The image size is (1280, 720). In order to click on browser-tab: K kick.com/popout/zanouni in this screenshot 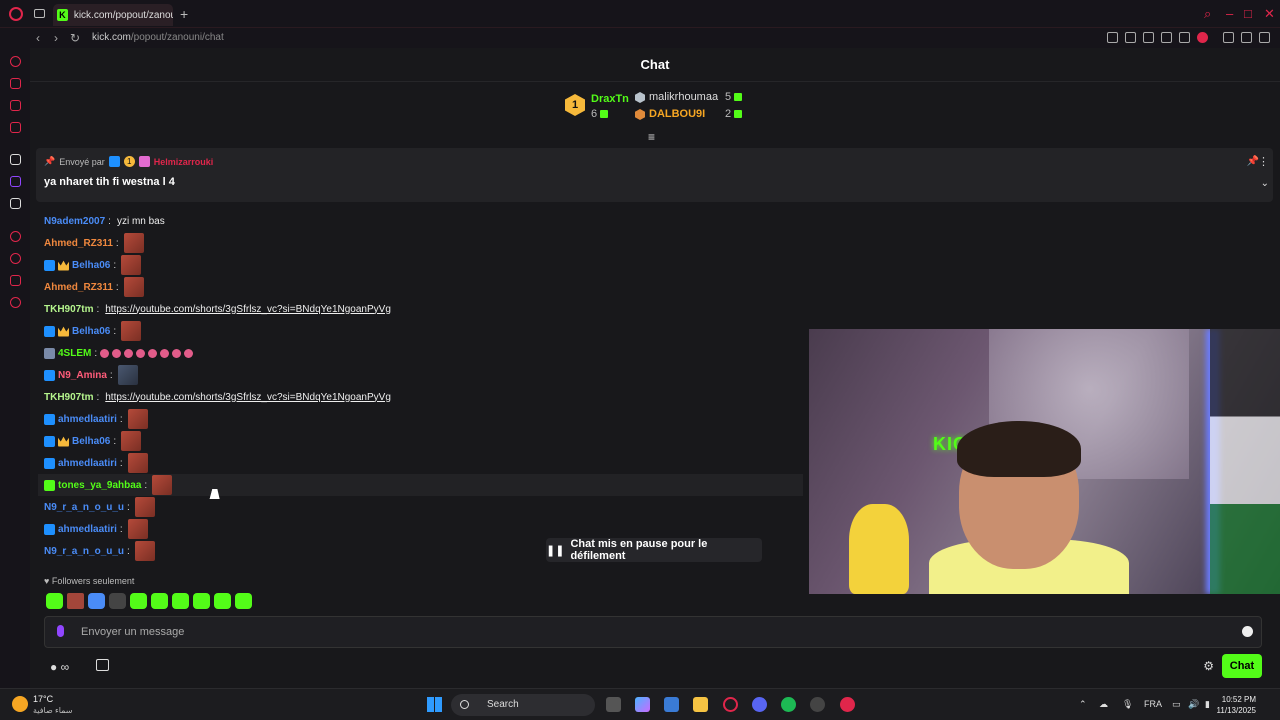, I will do `click(113, 15)`.